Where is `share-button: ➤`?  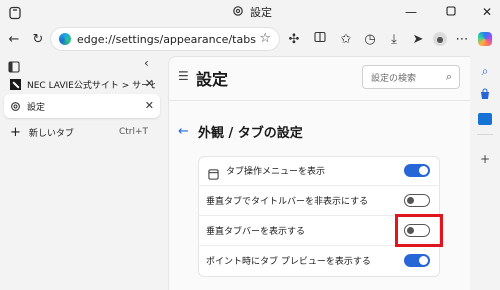
share-button: ➤ is located at coordinates (418, 39).